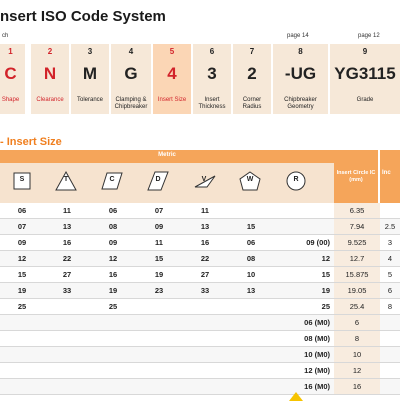  What do you see at coordinates (10, 100) in the screenshot?
I see `code-caption: Shape` at bounding box center [10, 100].